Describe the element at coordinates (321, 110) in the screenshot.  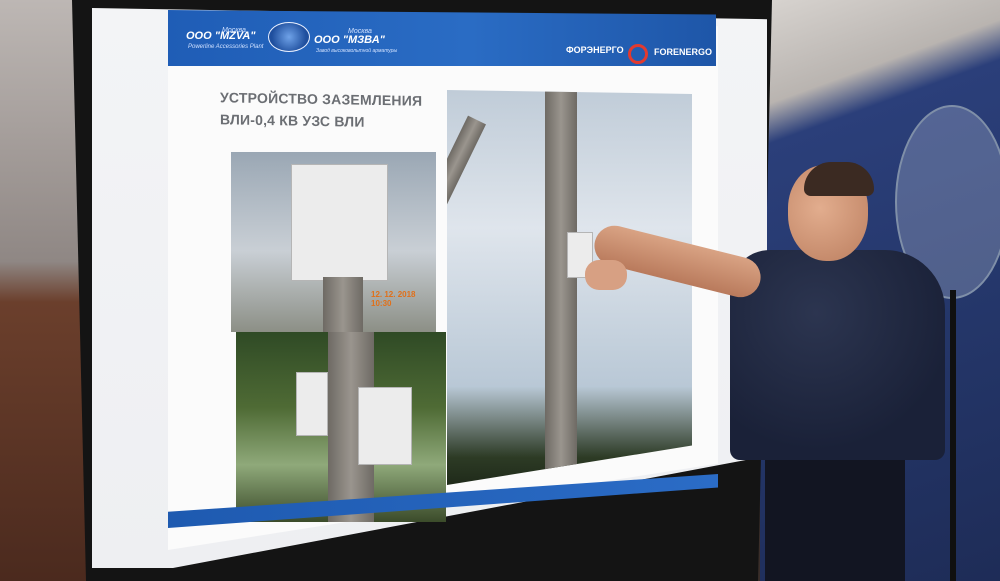
I see `slide-title: УСТРОЙСТВО ЗАЗЕМЛЕНИЯ ВЛИ-0,4 КВ УЗС ВЛИ` at that location.